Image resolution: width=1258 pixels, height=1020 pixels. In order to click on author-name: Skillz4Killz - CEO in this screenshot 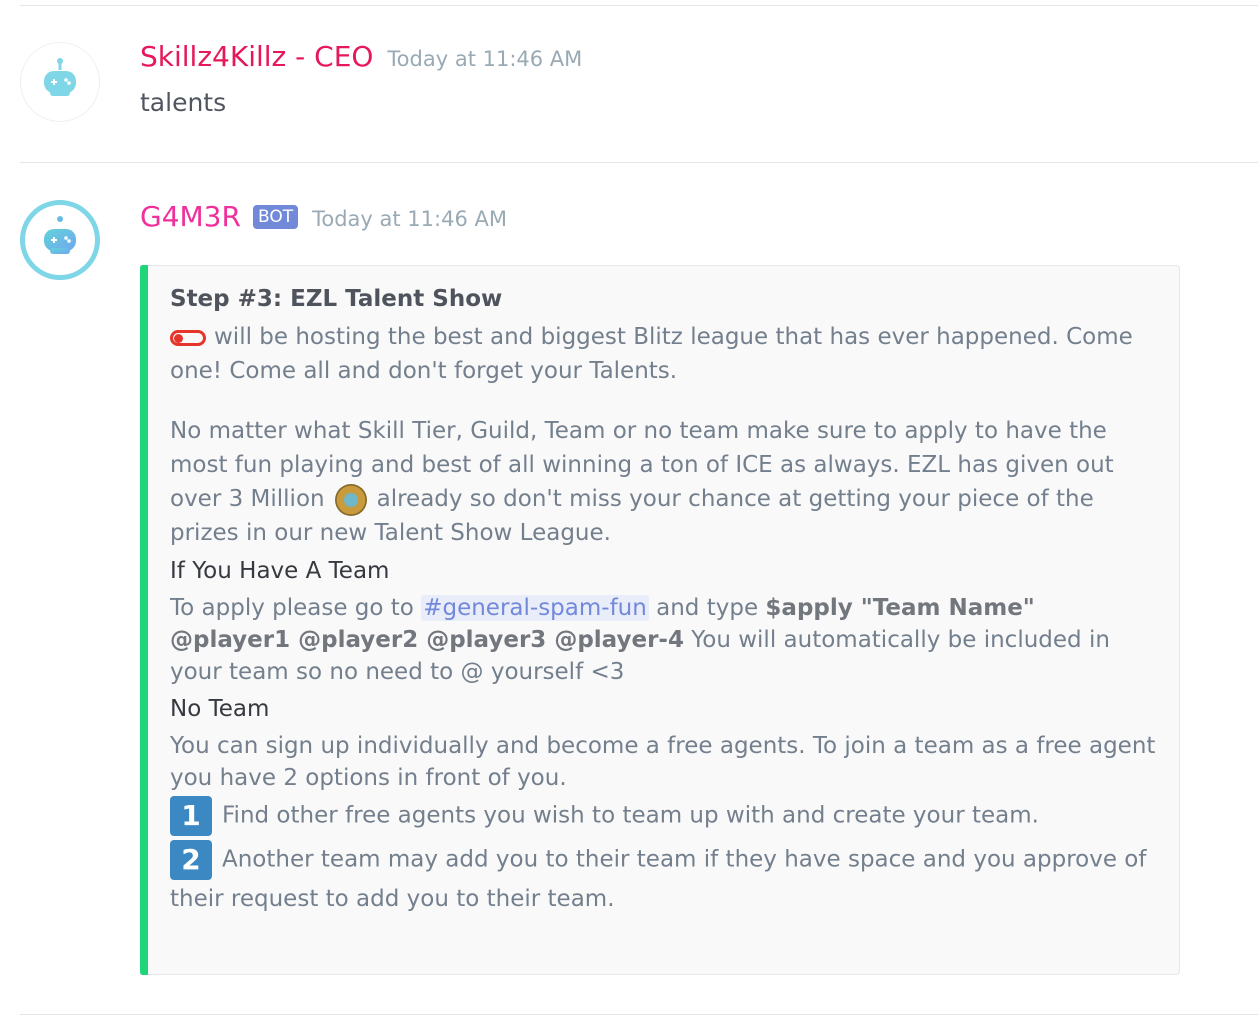, I will do `click(256, 56)`.